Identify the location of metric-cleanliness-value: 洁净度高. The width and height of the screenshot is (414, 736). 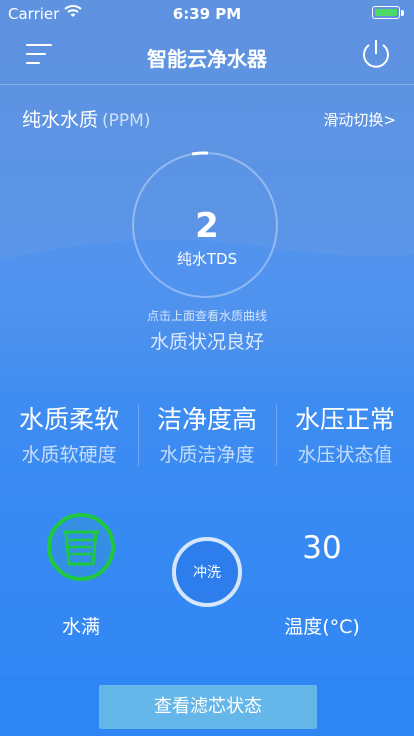
(206, 419).